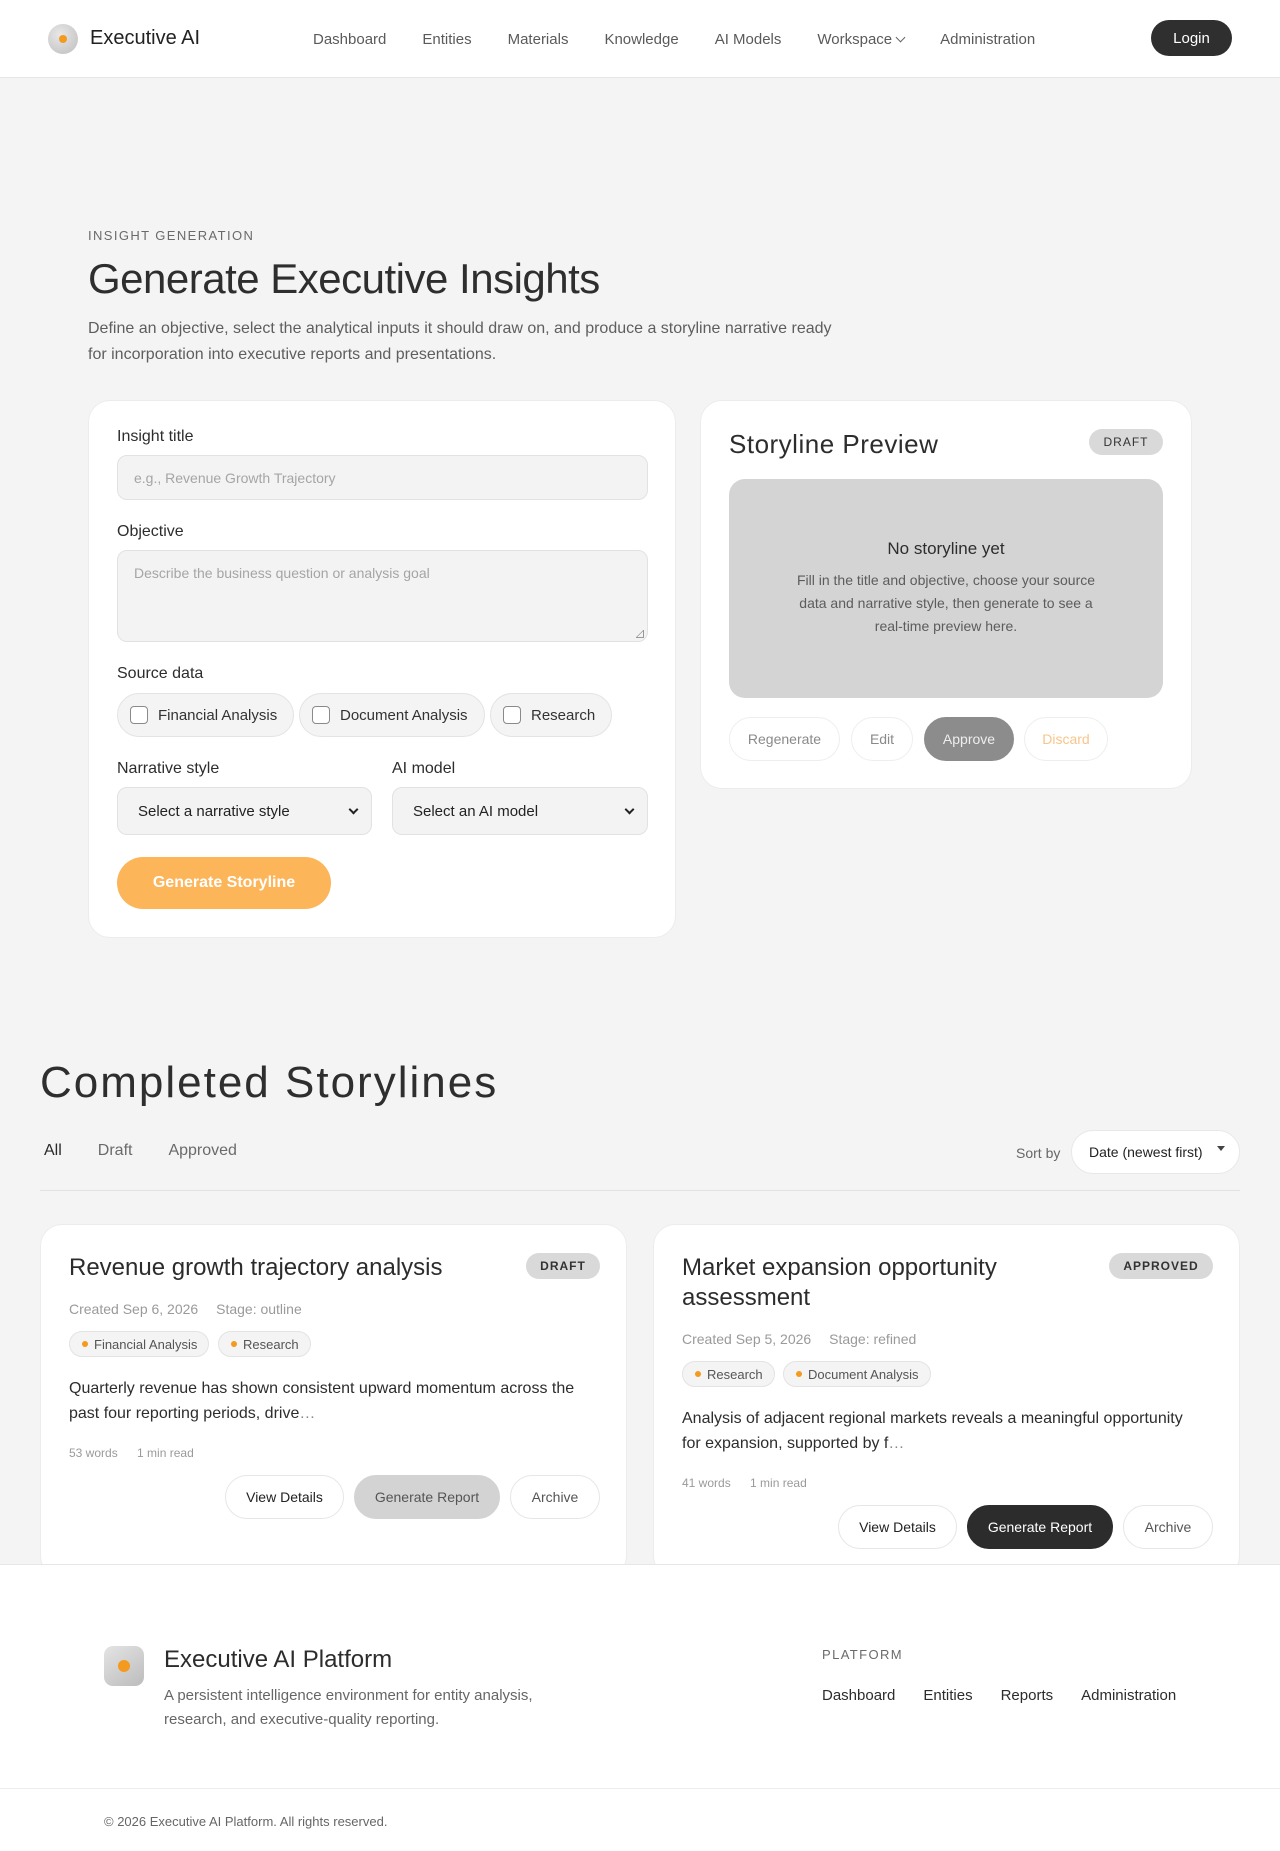 This screenshot has width=1280, height=1851. What do you see at coordinates (134, 1309) in the screenshot?
I see `created-date: Created Sep 6, 2026` at bounding box center [134, 1309].